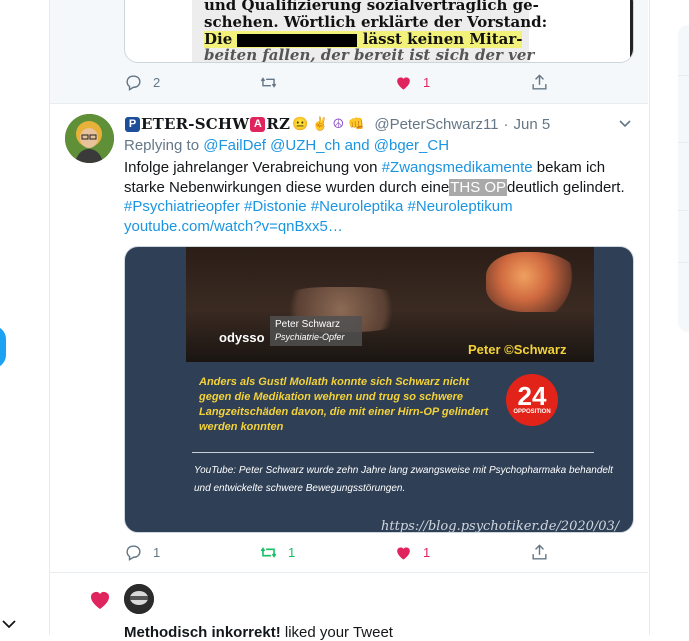 The image size is (689, 641). What do you see at coordinates (142, 552) in the screenshot?
I see `reply-button: 1` at bounding box center [142, 552].